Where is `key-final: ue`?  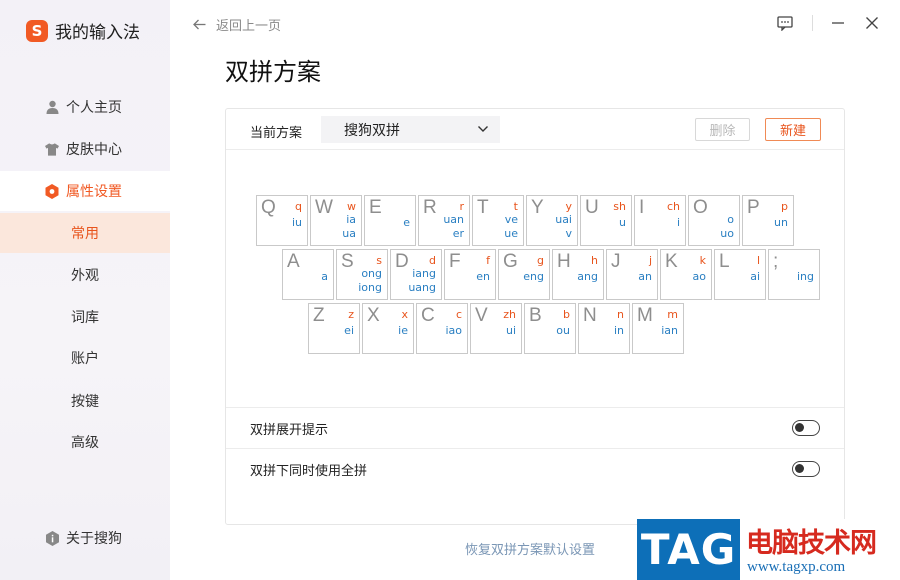
key-final: ue is located at coordinates (511, 233).